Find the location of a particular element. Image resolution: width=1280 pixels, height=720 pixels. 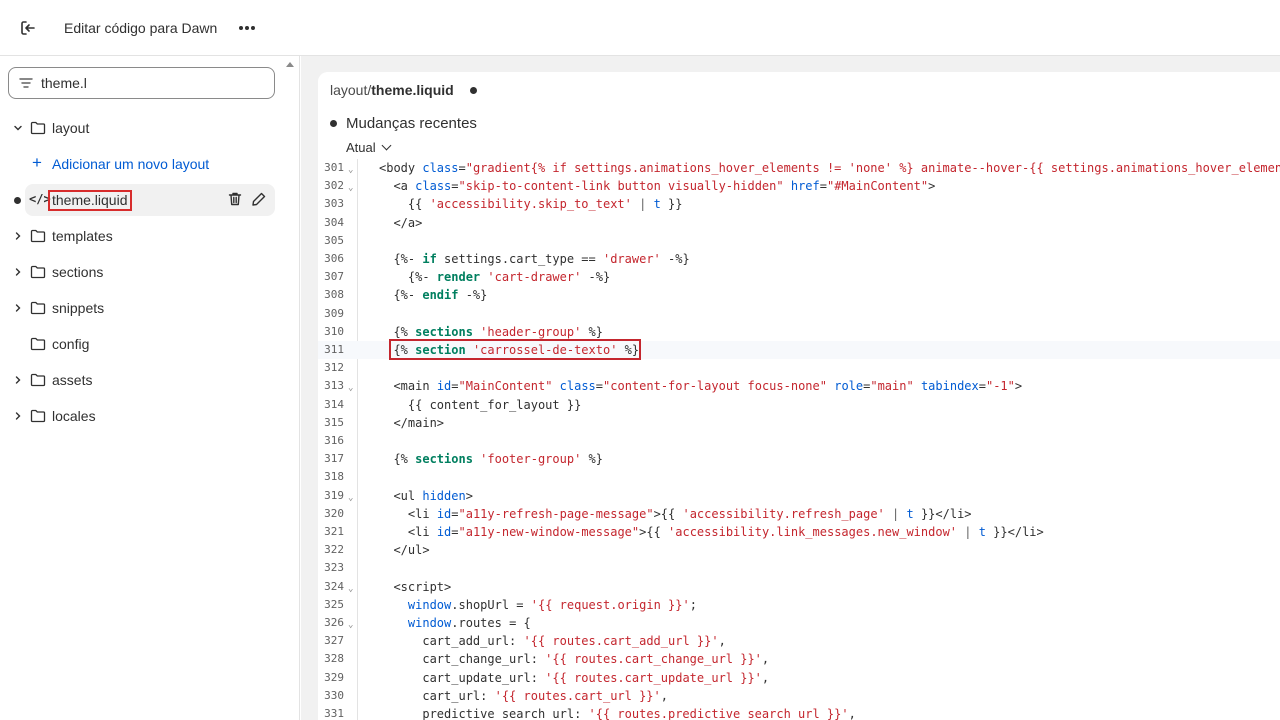

rename-file-button is located at coordinates (259, 199).